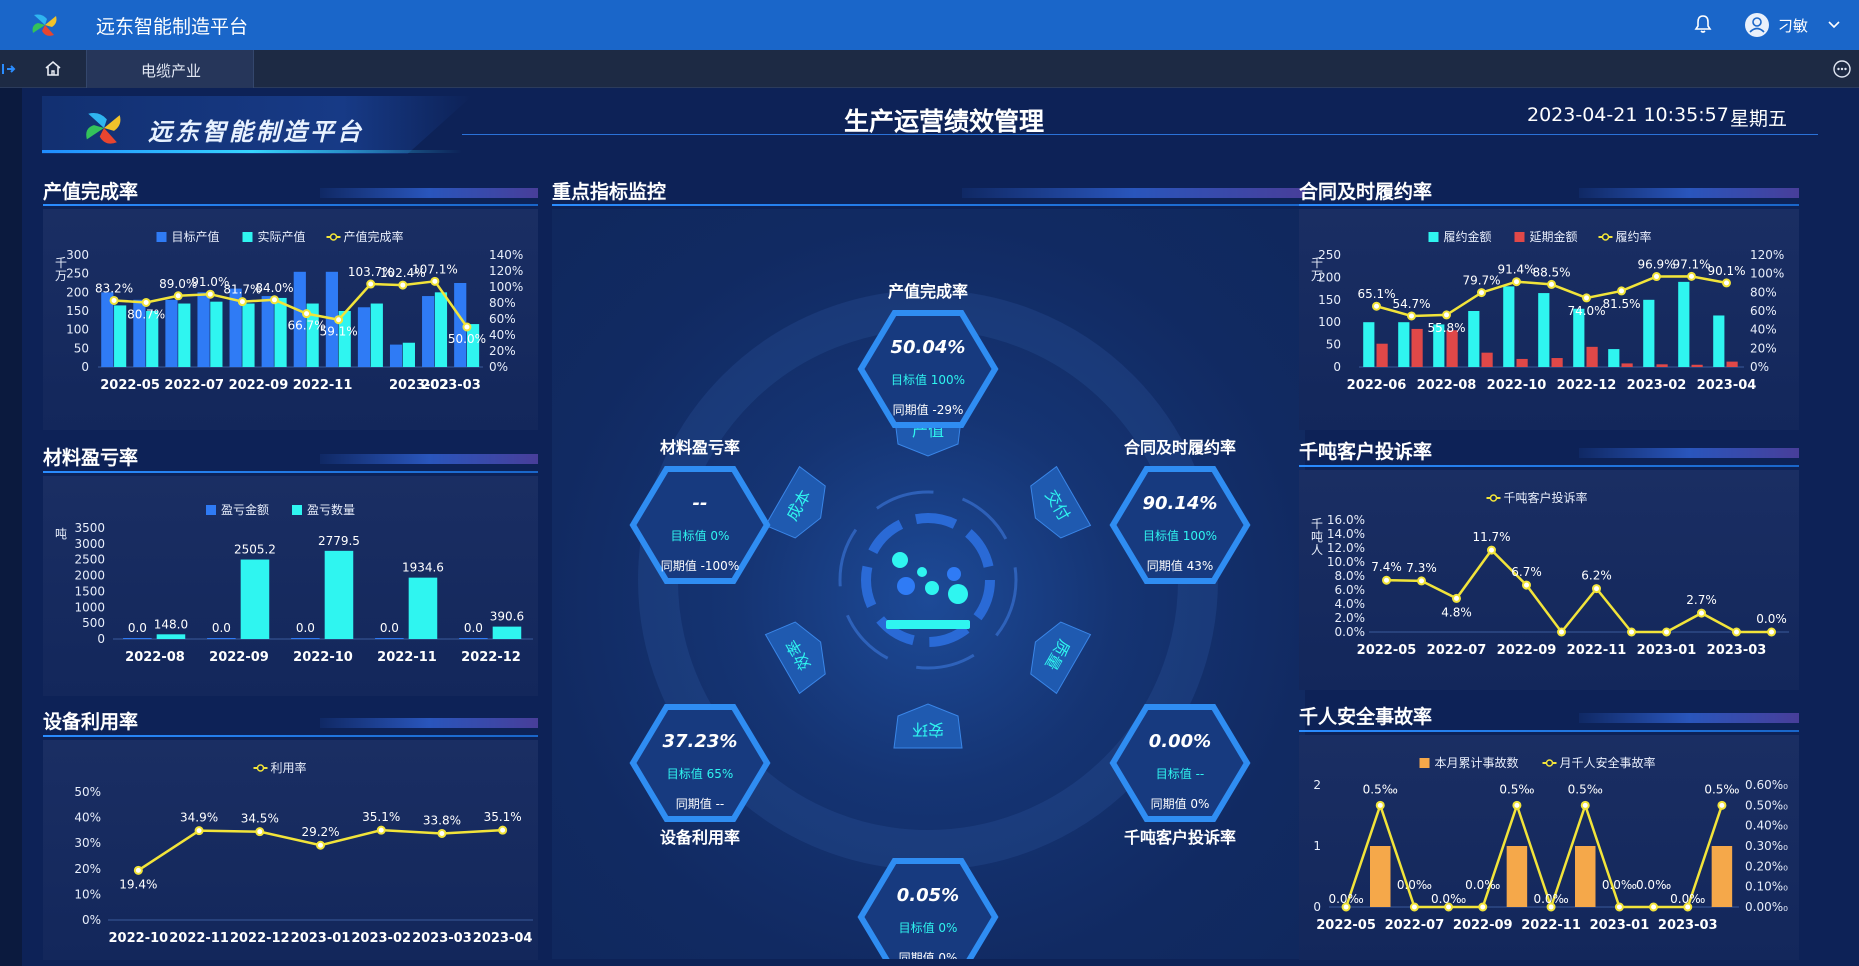 This screenshot has height=966, width=1859. I want to click on kpi-yoy: 同期值 -29%, so click(928, 409).